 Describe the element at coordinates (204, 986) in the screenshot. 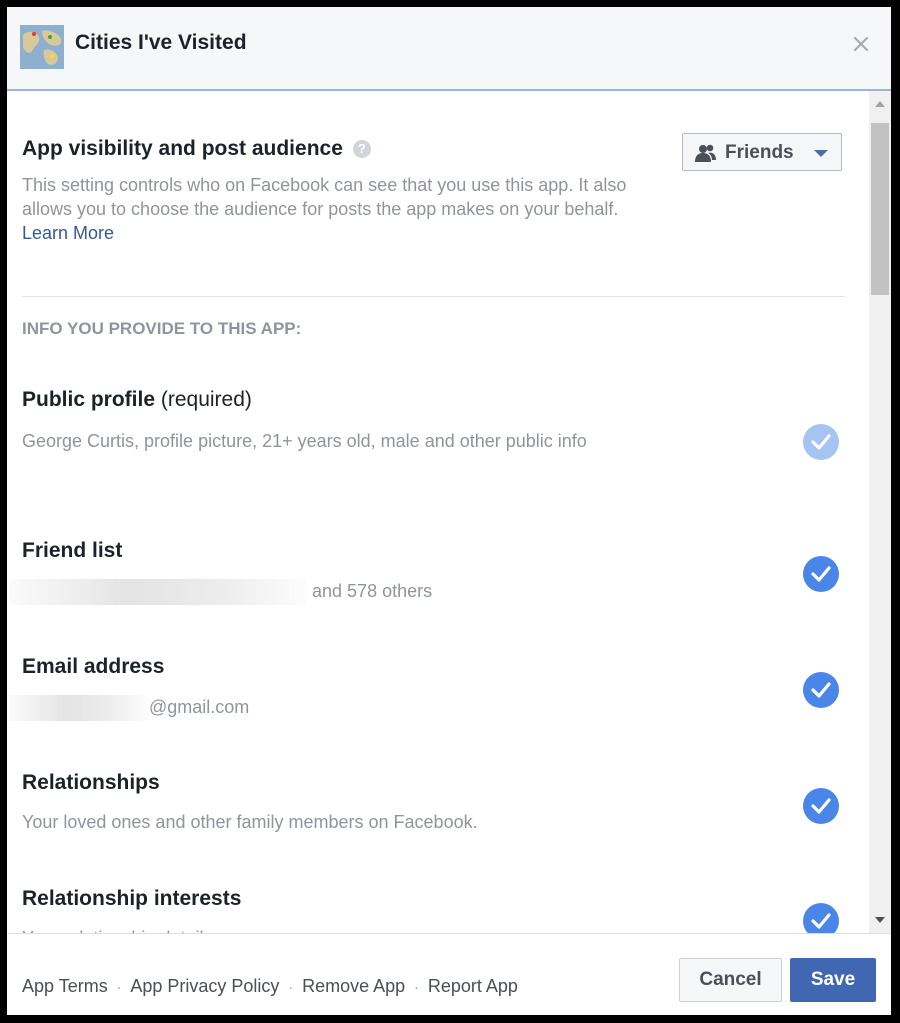

I see `app-privacy-policy-link: App Privacy Policy` at that location.